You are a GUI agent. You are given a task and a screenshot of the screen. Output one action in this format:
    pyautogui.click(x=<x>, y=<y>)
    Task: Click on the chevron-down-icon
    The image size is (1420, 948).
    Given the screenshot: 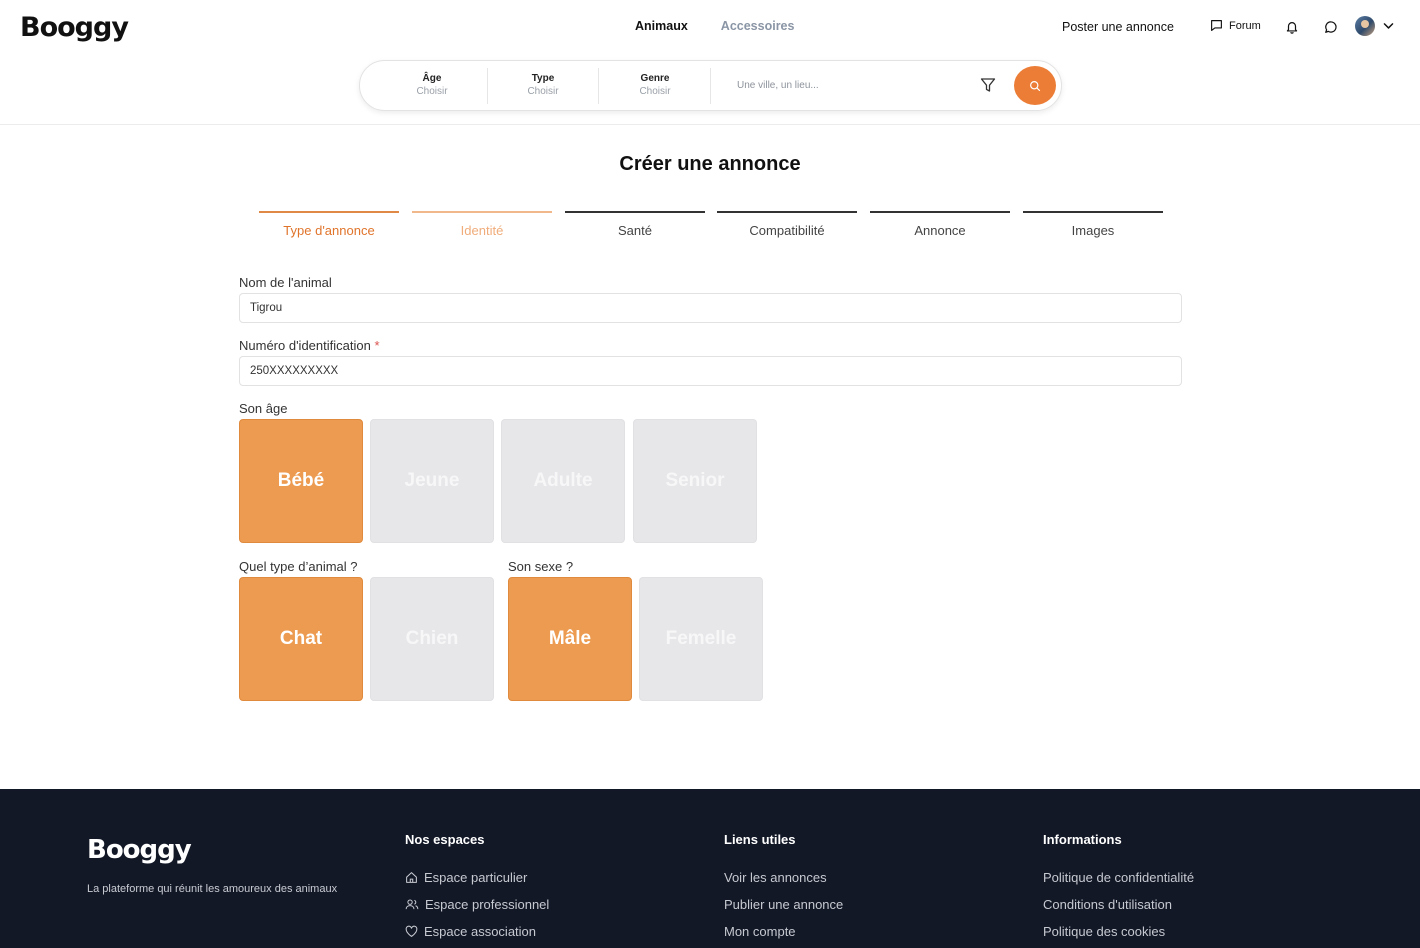 What is the action you would take?
    pyautogui.click(x=1388, y=26)
    